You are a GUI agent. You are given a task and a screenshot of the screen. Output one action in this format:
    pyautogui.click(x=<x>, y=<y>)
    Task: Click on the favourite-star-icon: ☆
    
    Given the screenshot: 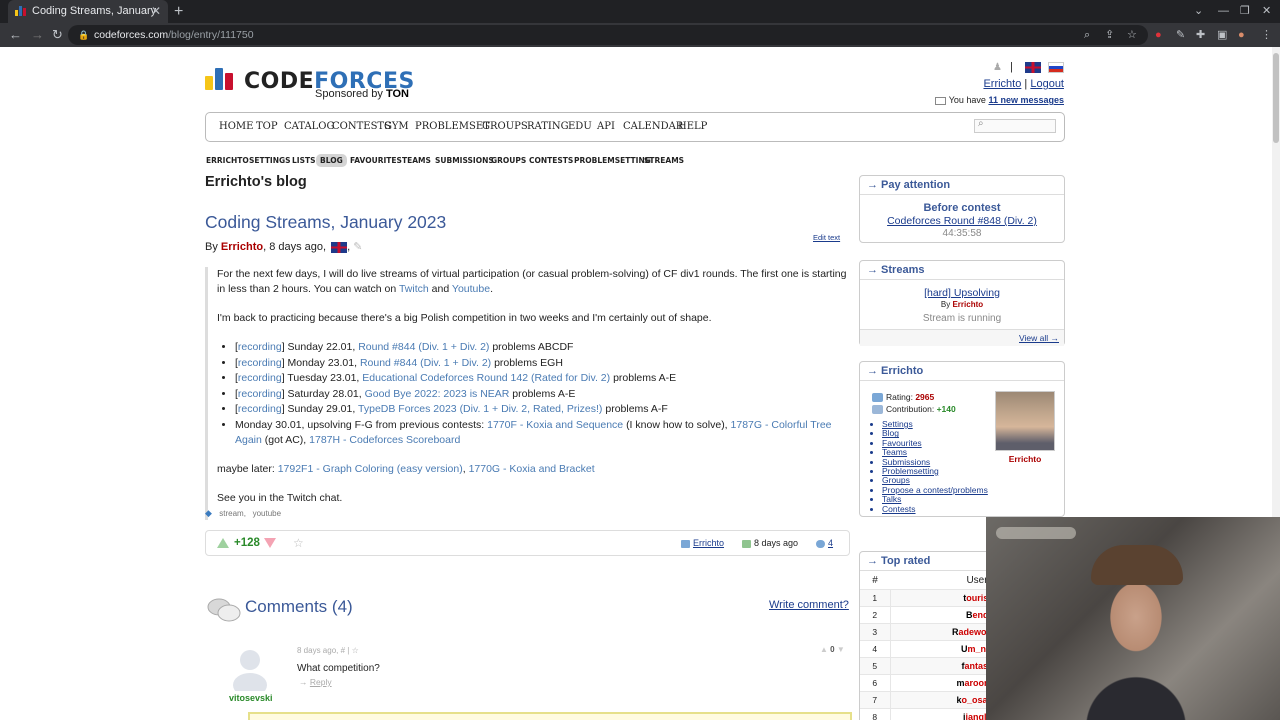 What is the action you would take?
    pyautogui.click(x=298, y=543)
    